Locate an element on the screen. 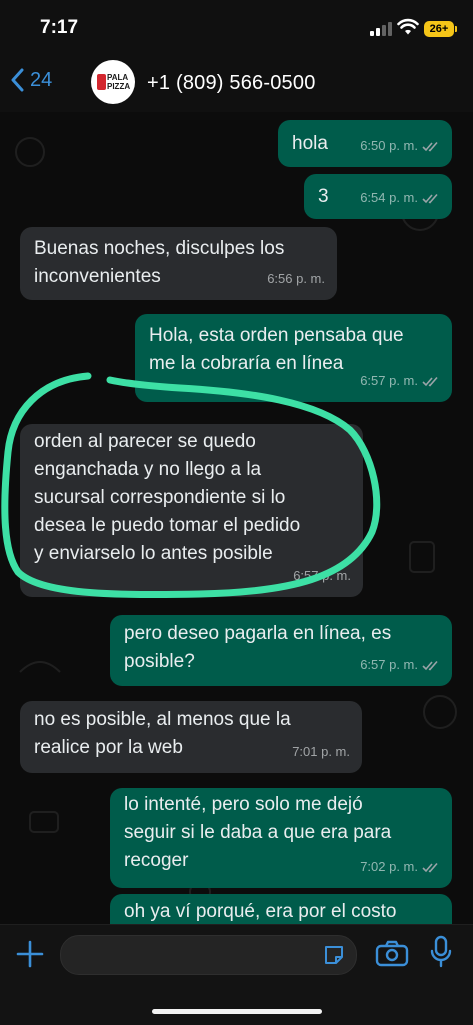  message-meta: 6:50 p. m. is located at coordinates (400, 146).